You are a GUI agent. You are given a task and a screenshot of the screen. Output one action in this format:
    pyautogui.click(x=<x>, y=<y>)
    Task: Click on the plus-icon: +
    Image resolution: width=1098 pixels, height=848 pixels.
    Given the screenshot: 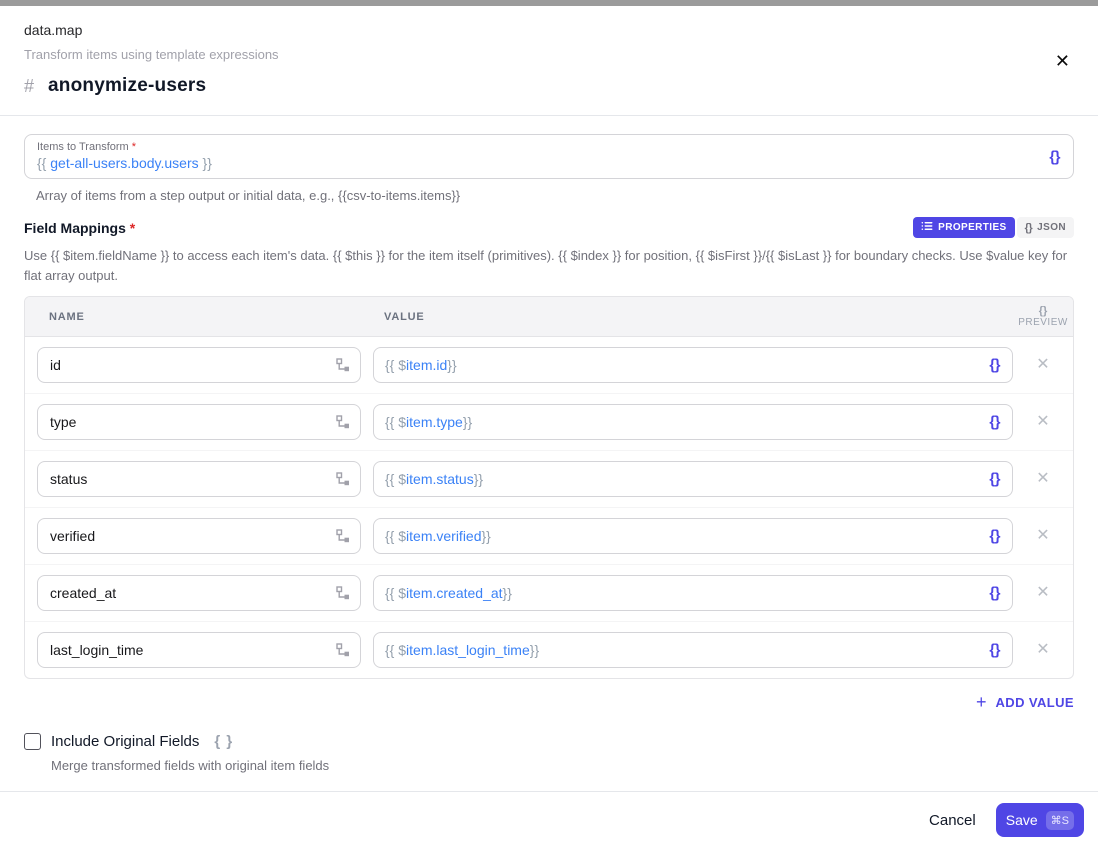 What is the action you would take?
    pyautogui.click(x=981, y=702)
    